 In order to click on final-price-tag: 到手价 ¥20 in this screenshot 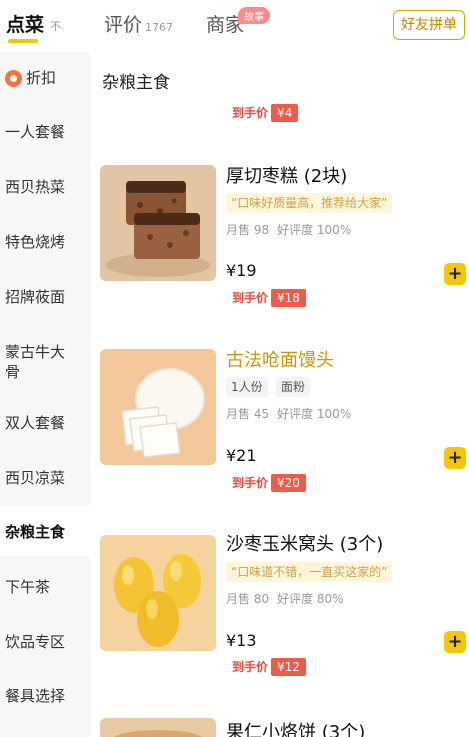, I will do `click(269, 483)`.